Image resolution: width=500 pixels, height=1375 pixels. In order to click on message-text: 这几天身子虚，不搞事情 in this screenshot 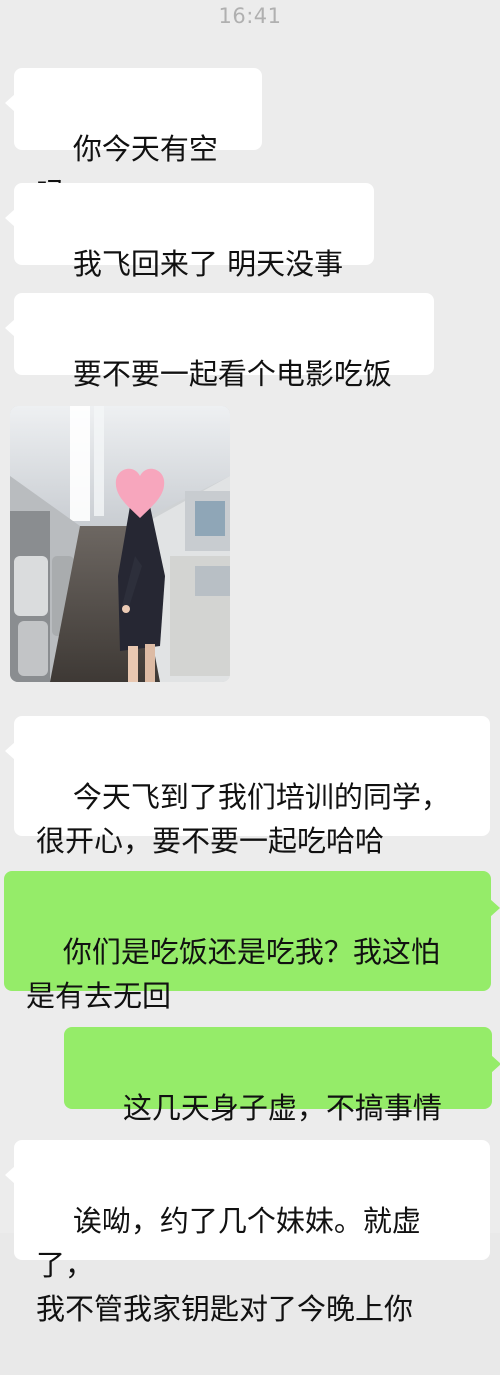, I will do `click(282, 1108)`.